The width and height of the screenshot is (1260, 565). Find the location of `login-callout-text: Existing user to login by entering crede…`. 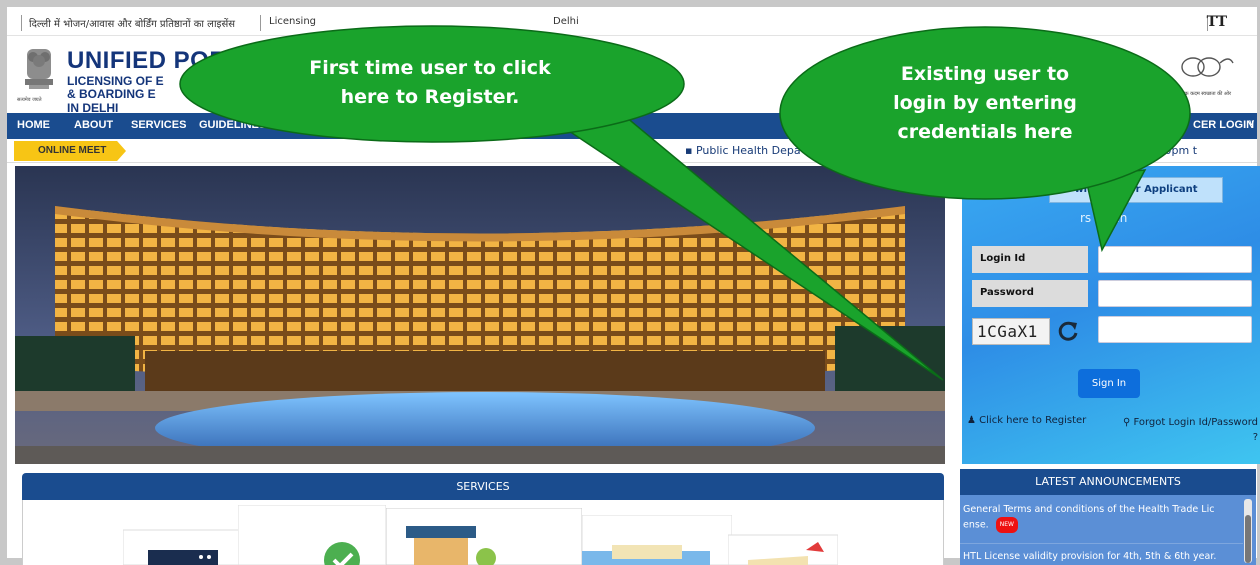

login-callout-text: Existing user to login by entering crede… is located at coordinates (985, 103).